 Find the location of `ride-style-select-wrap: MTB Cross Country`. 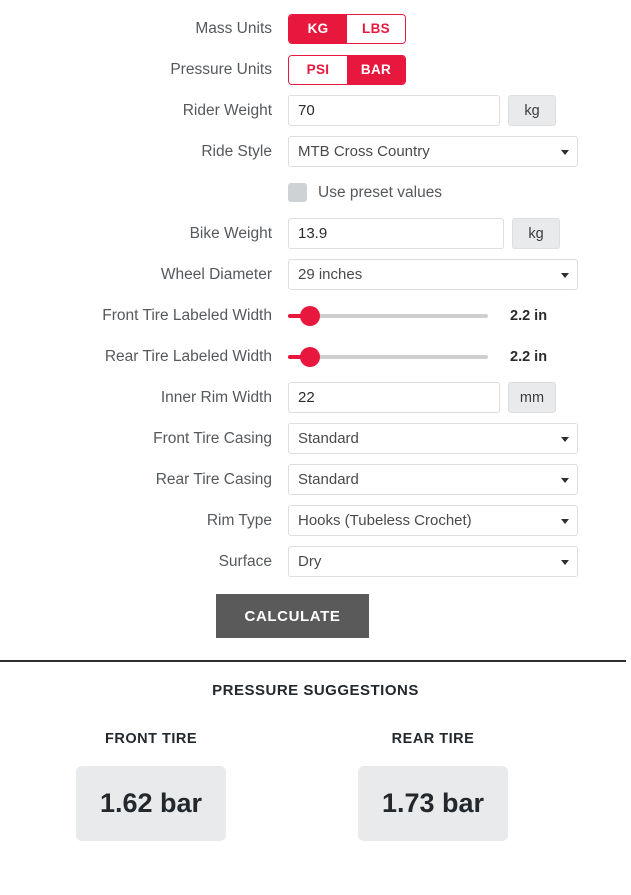

ride-style-select-wrap: MTB Cross Country is located at coordinates (433, 151).